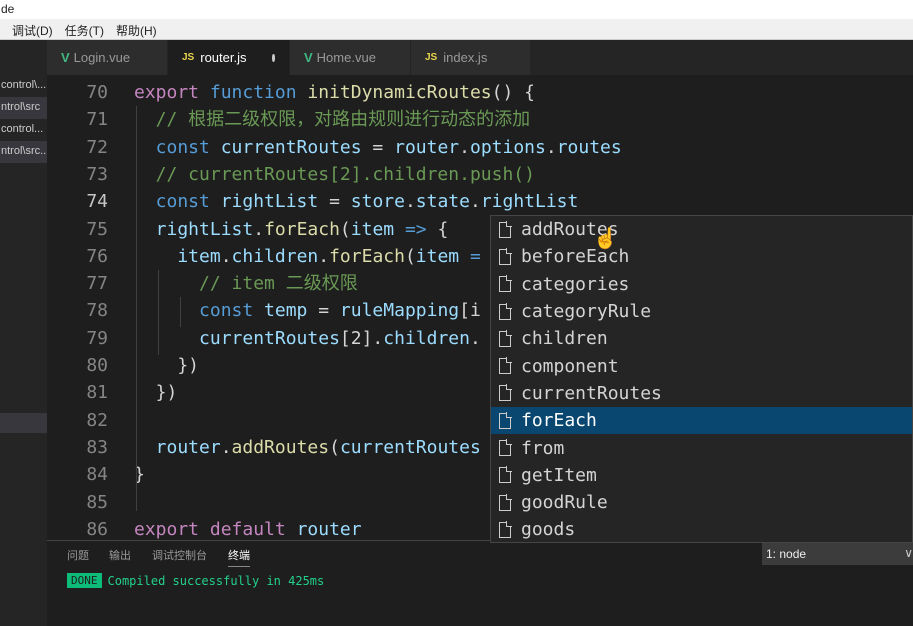 The height and width of the screenshot is (626, 913). I want to click on autocomplete-item: addRoutes, so click(701, 229).